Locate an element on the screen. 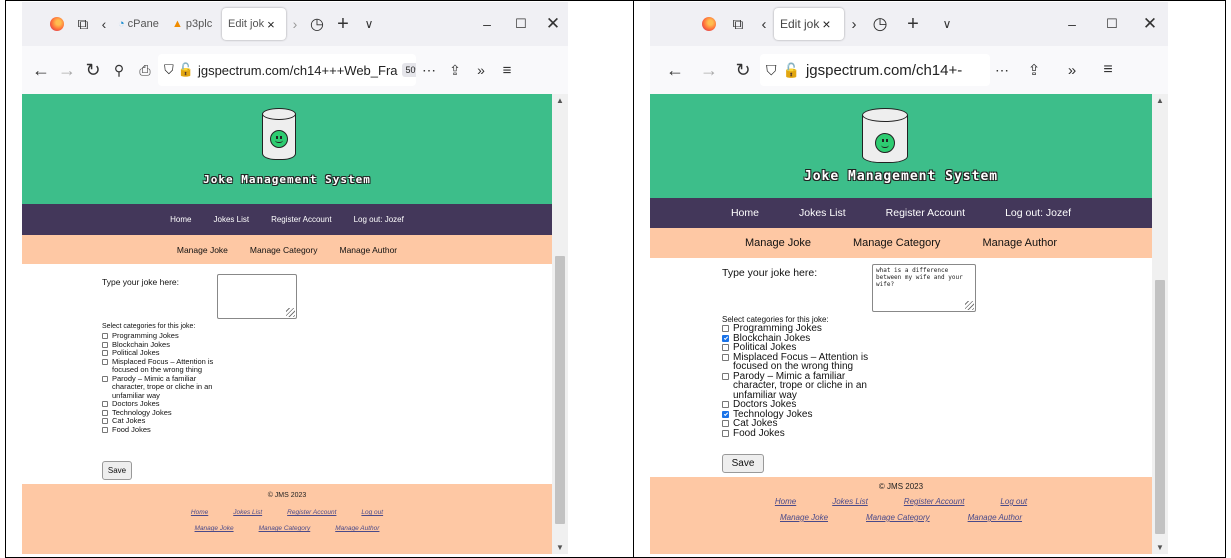  address-bar: ⛉ 🔓 jgspectrum.com/ch14+++Web_Fra 50% is located at coordinates (287, 70).